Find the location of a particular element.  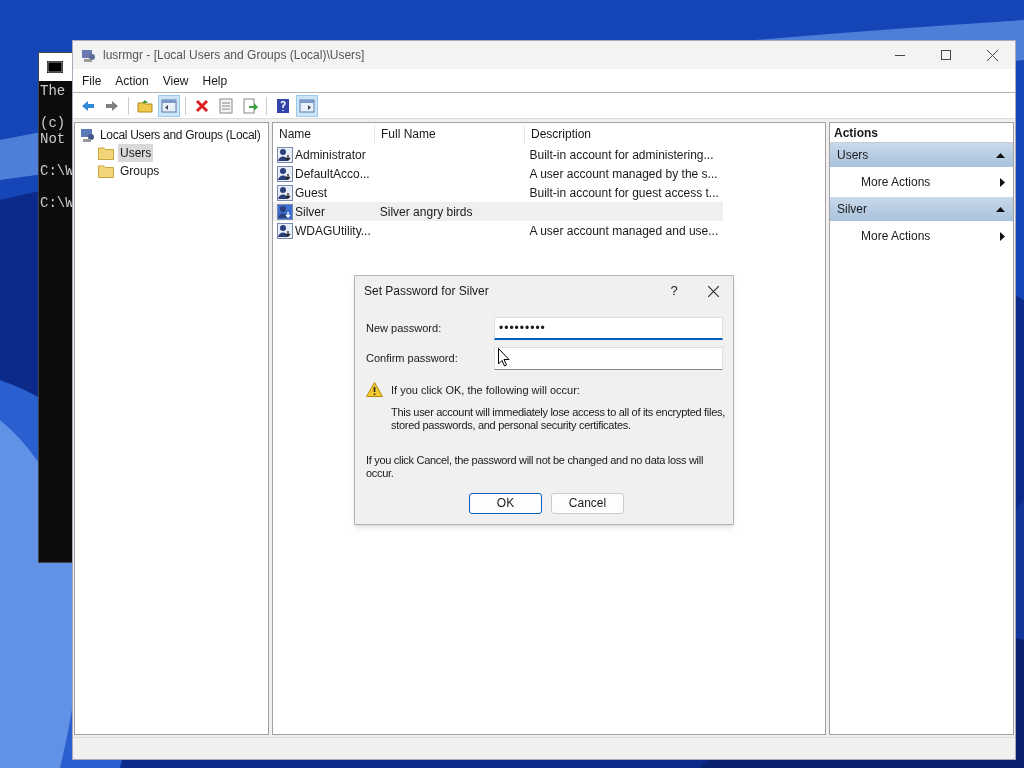

actions-section-header: Silver is located at coordinates (921, 209).